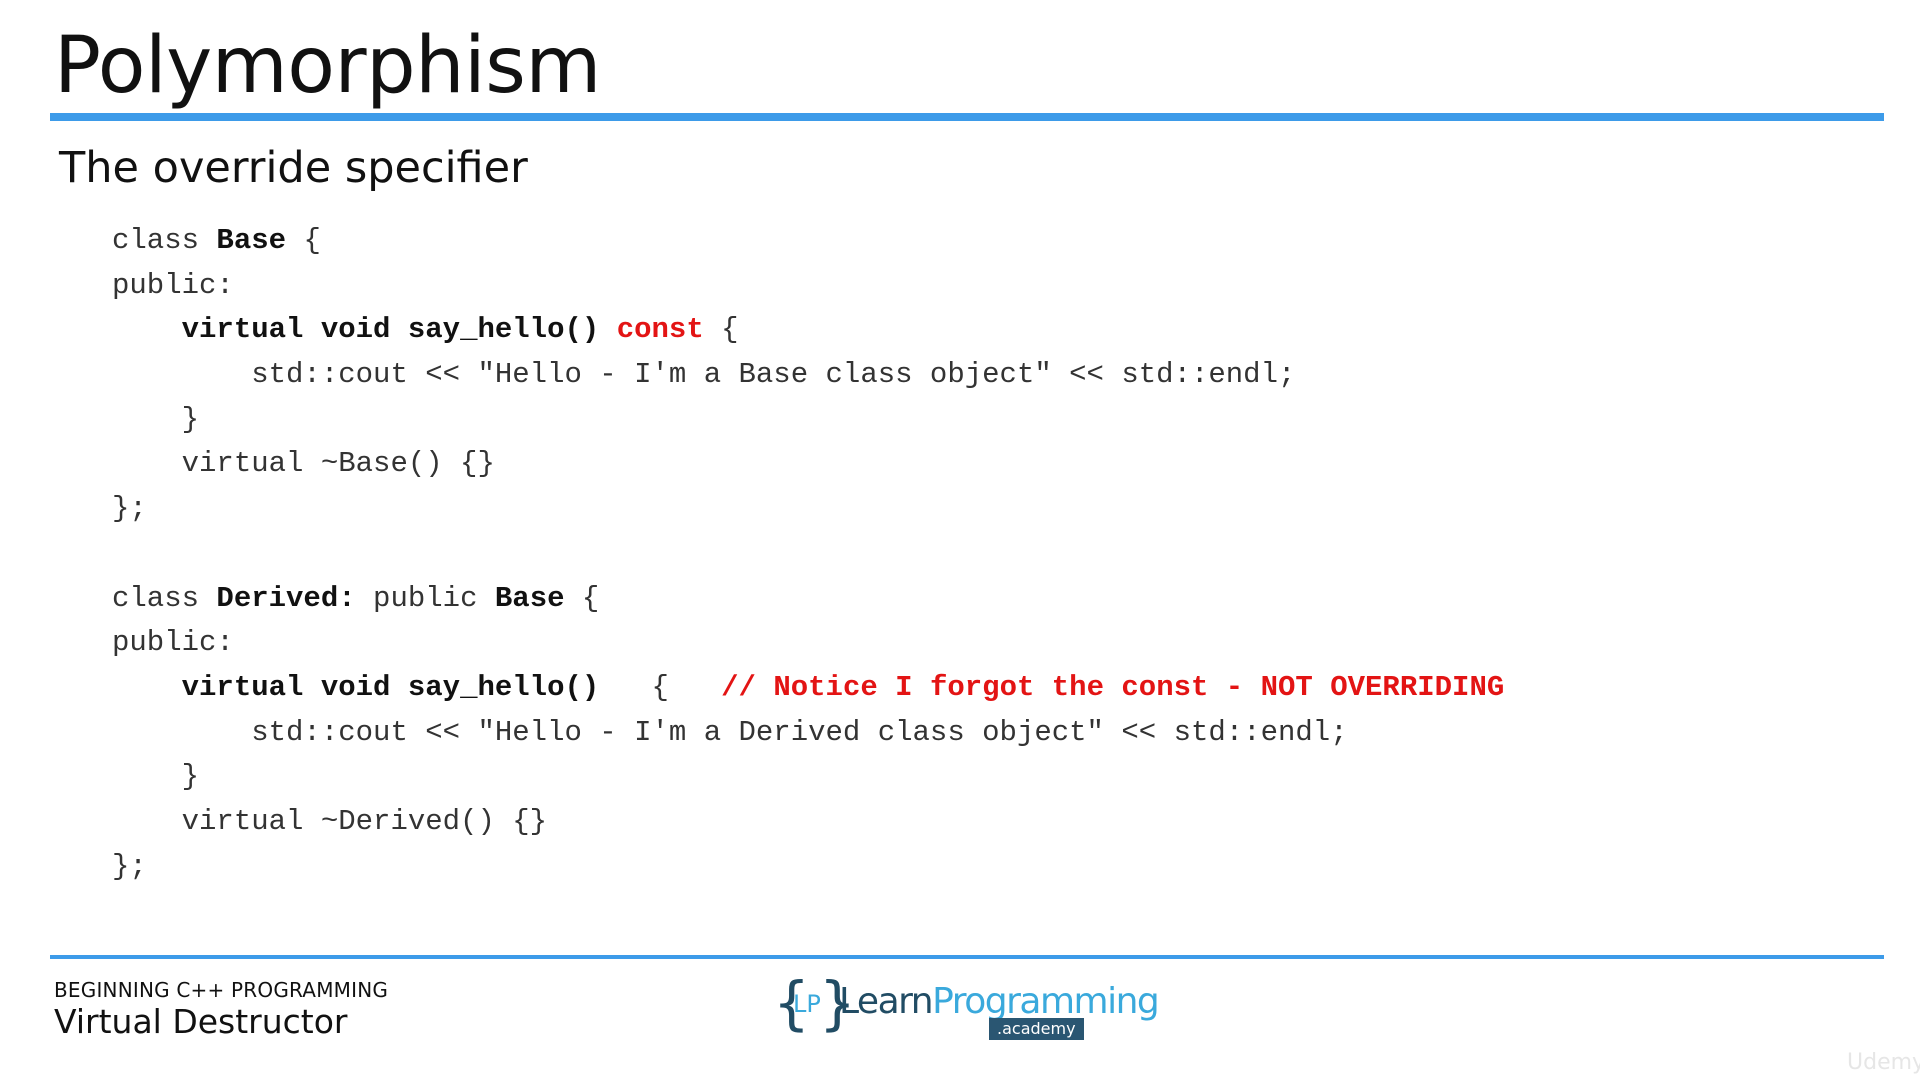 This screenshot has width=1920, height=1080. I want to click on title-divider, so click(967, 117).